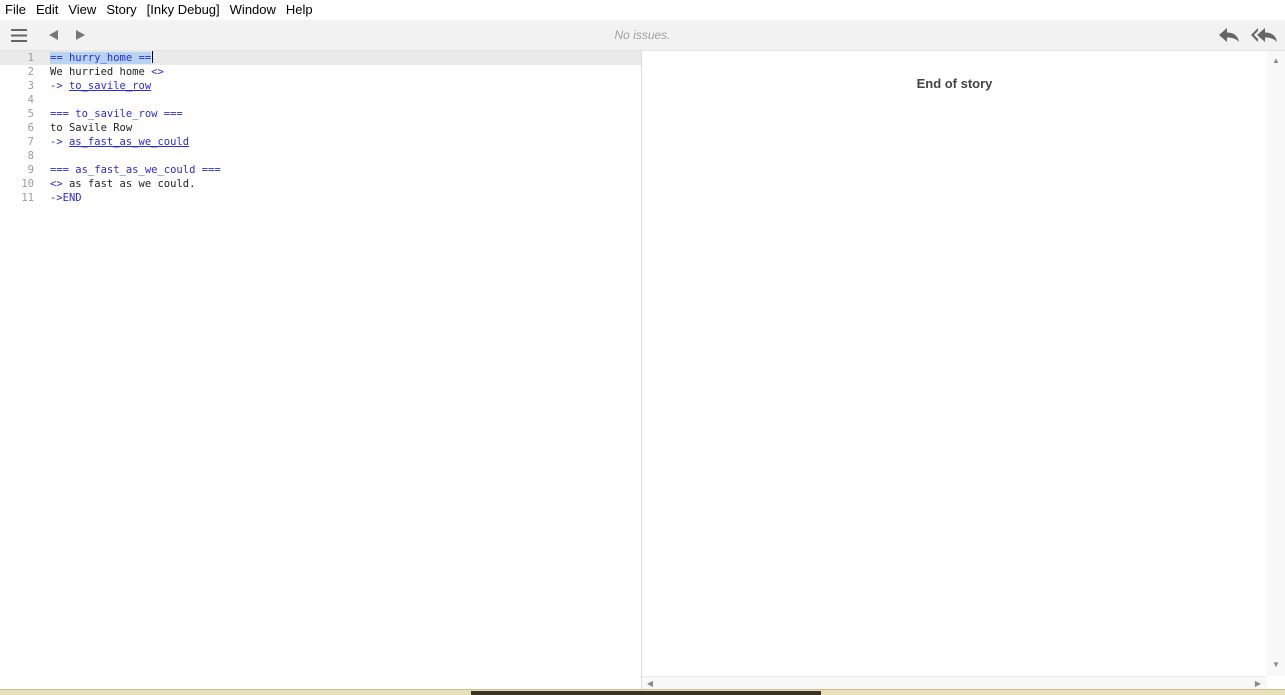  I want to click on code-line: 6 to Savile Row, so click(320, 128).